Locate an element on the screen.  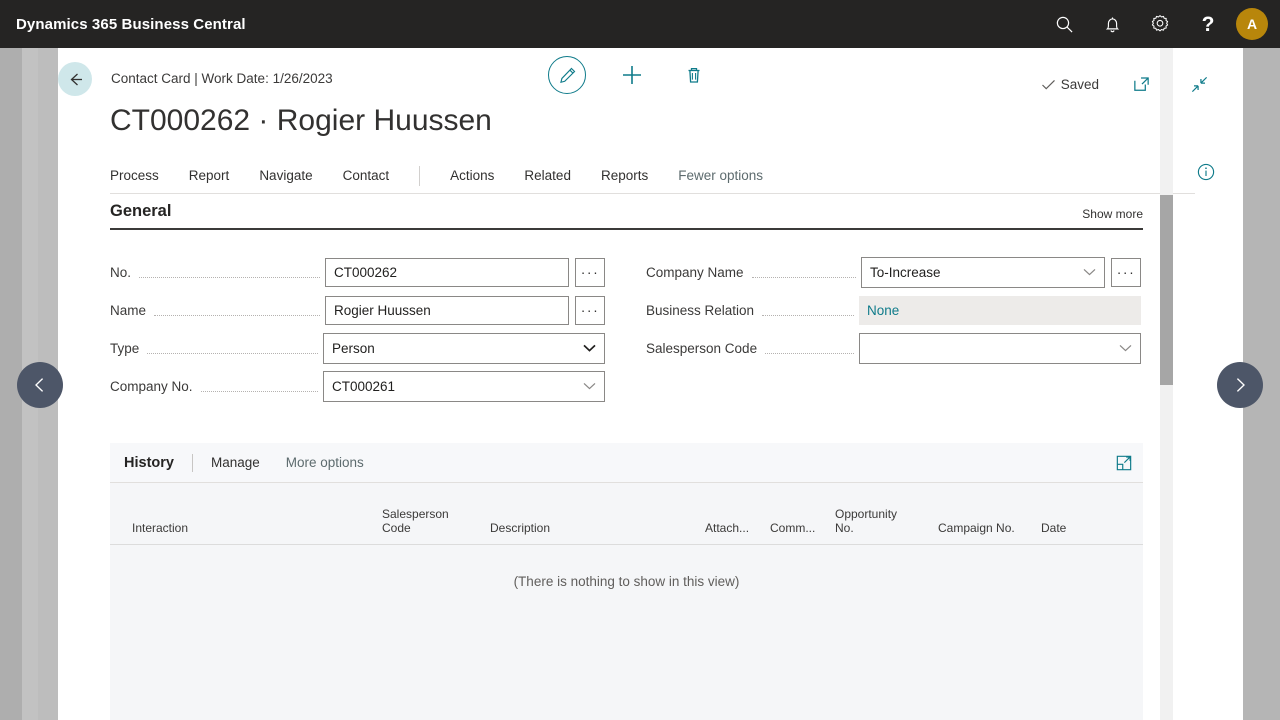
field-label-salesperson-code: Salesperson Code is located at coordinates (702, 348).